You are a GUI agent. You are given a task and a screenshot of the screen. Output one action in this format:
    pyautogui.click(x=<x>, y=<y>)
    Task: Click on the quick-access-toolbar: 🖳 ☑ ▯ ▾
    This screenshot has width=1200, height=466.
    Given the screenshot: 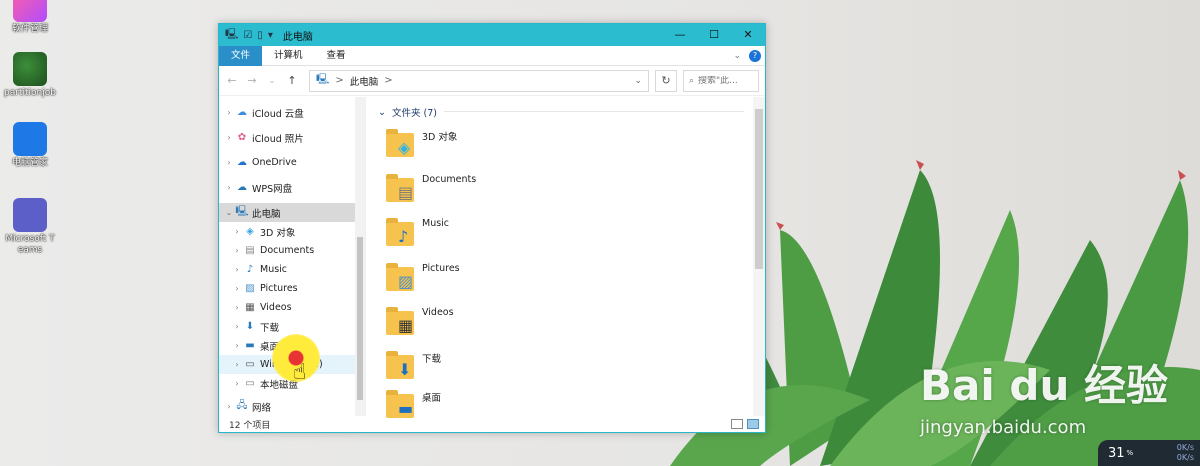 What is the action you would take?
    pyautogui.click(x=246, y=35)
    